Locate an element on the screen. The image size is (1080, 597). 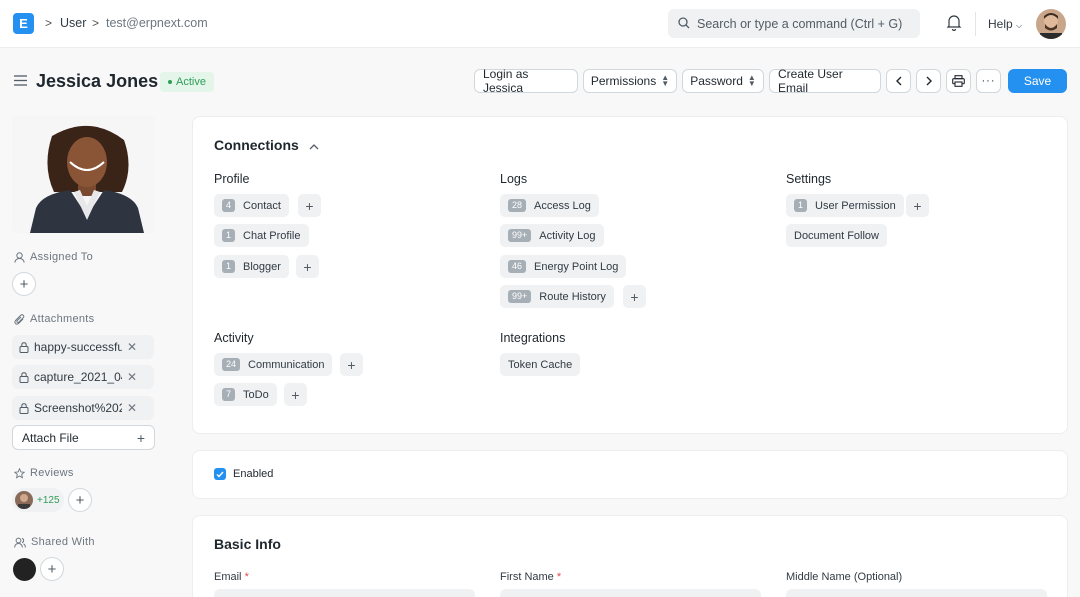
search-bar: Search or type a command (Ctrl + G) is located at coordinates (794, 23).